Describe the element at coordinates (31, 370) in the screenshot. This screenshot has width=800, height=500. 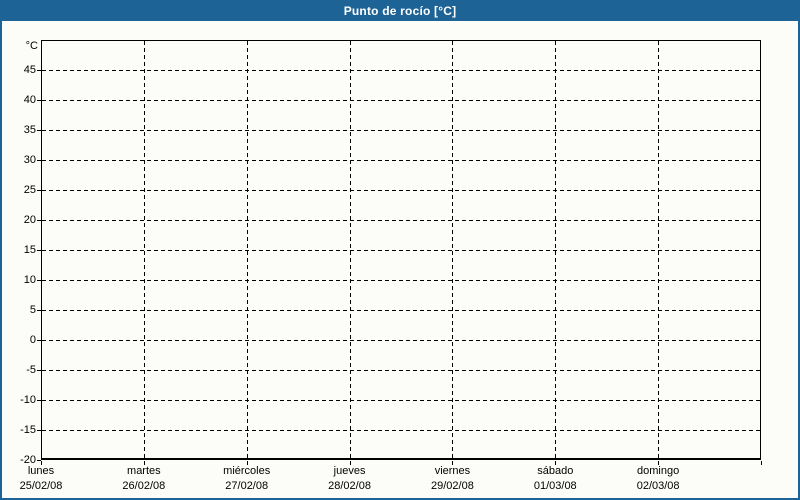
I see `y-tick-label: -5` at that location.